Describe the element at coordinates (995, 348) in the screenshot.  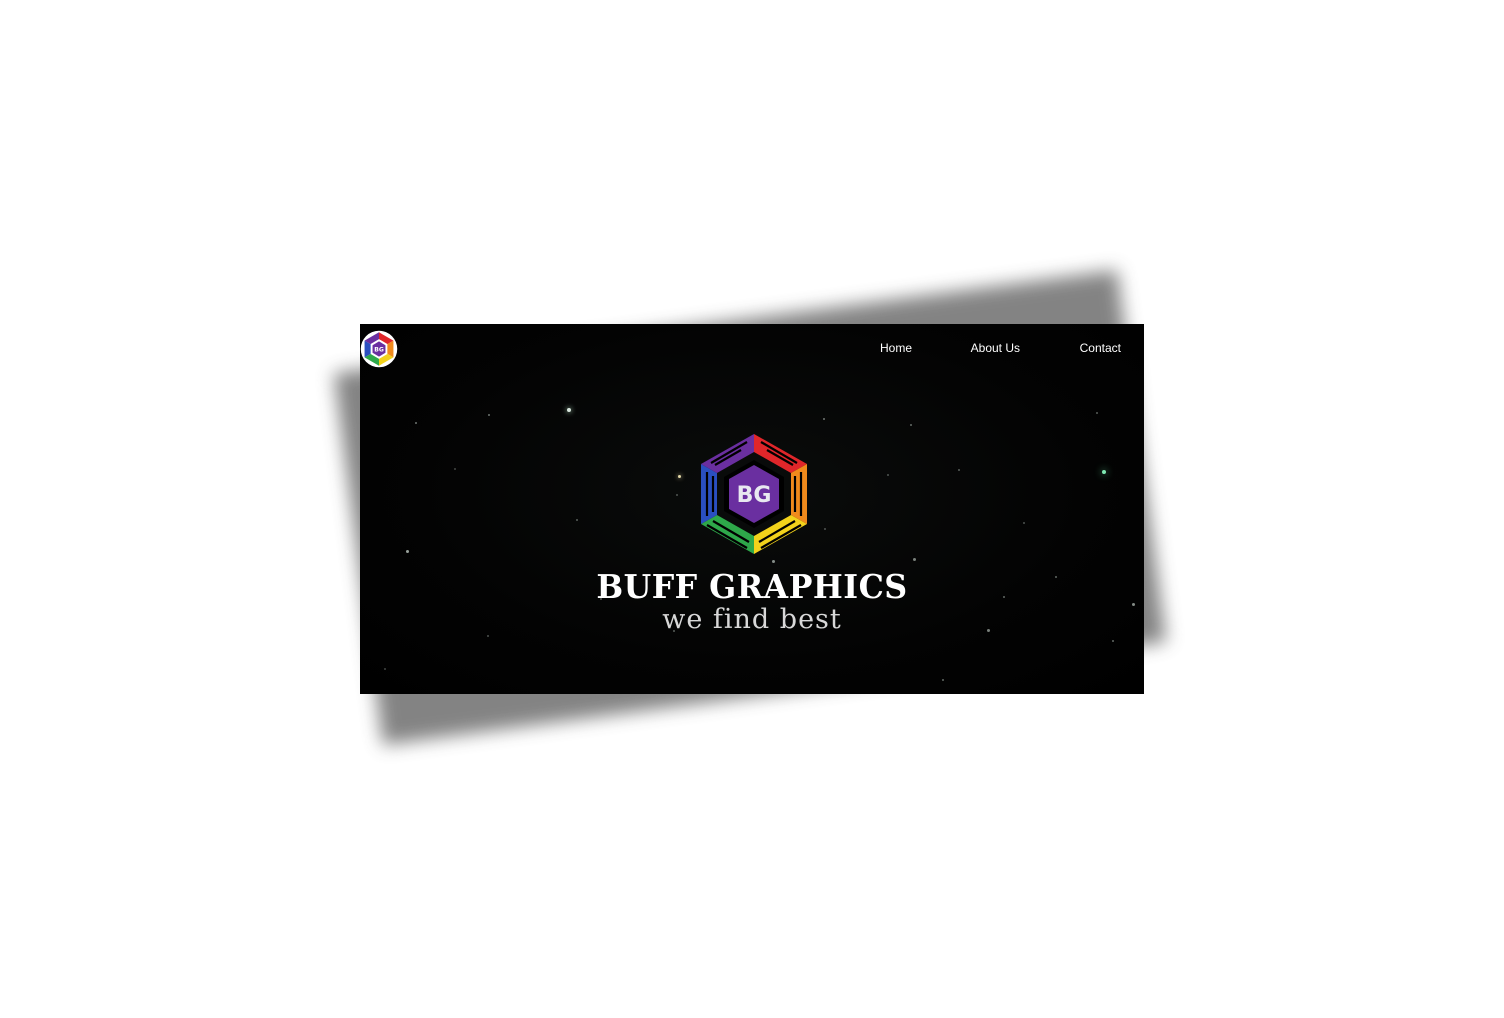
I see `nav-link-about-us: About Us` at that location.